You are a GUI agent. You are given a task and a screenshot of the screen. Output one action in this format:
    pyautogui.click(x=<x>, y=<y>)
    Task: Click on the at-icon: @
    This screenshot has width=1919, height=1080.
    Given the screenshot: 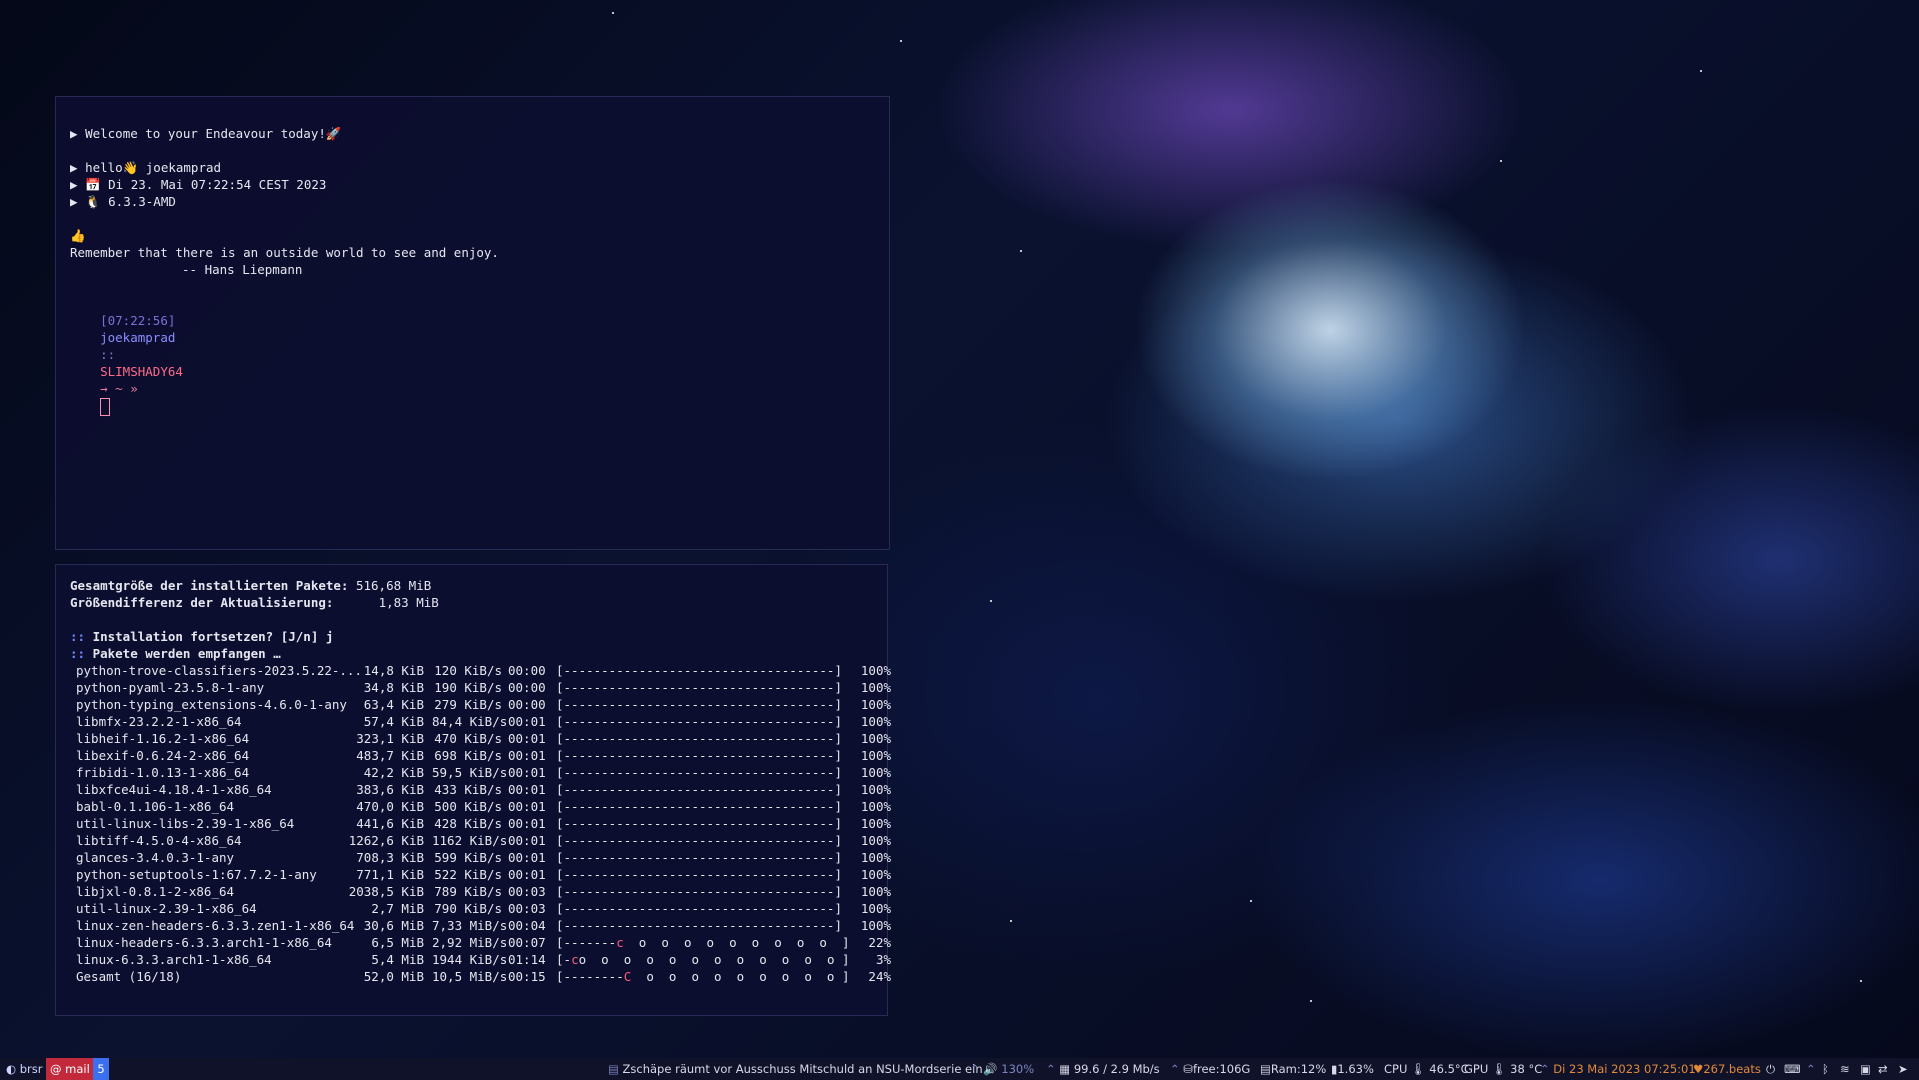 What is the action you would take?
    pyautogui.click(x=58, y=1069)
    